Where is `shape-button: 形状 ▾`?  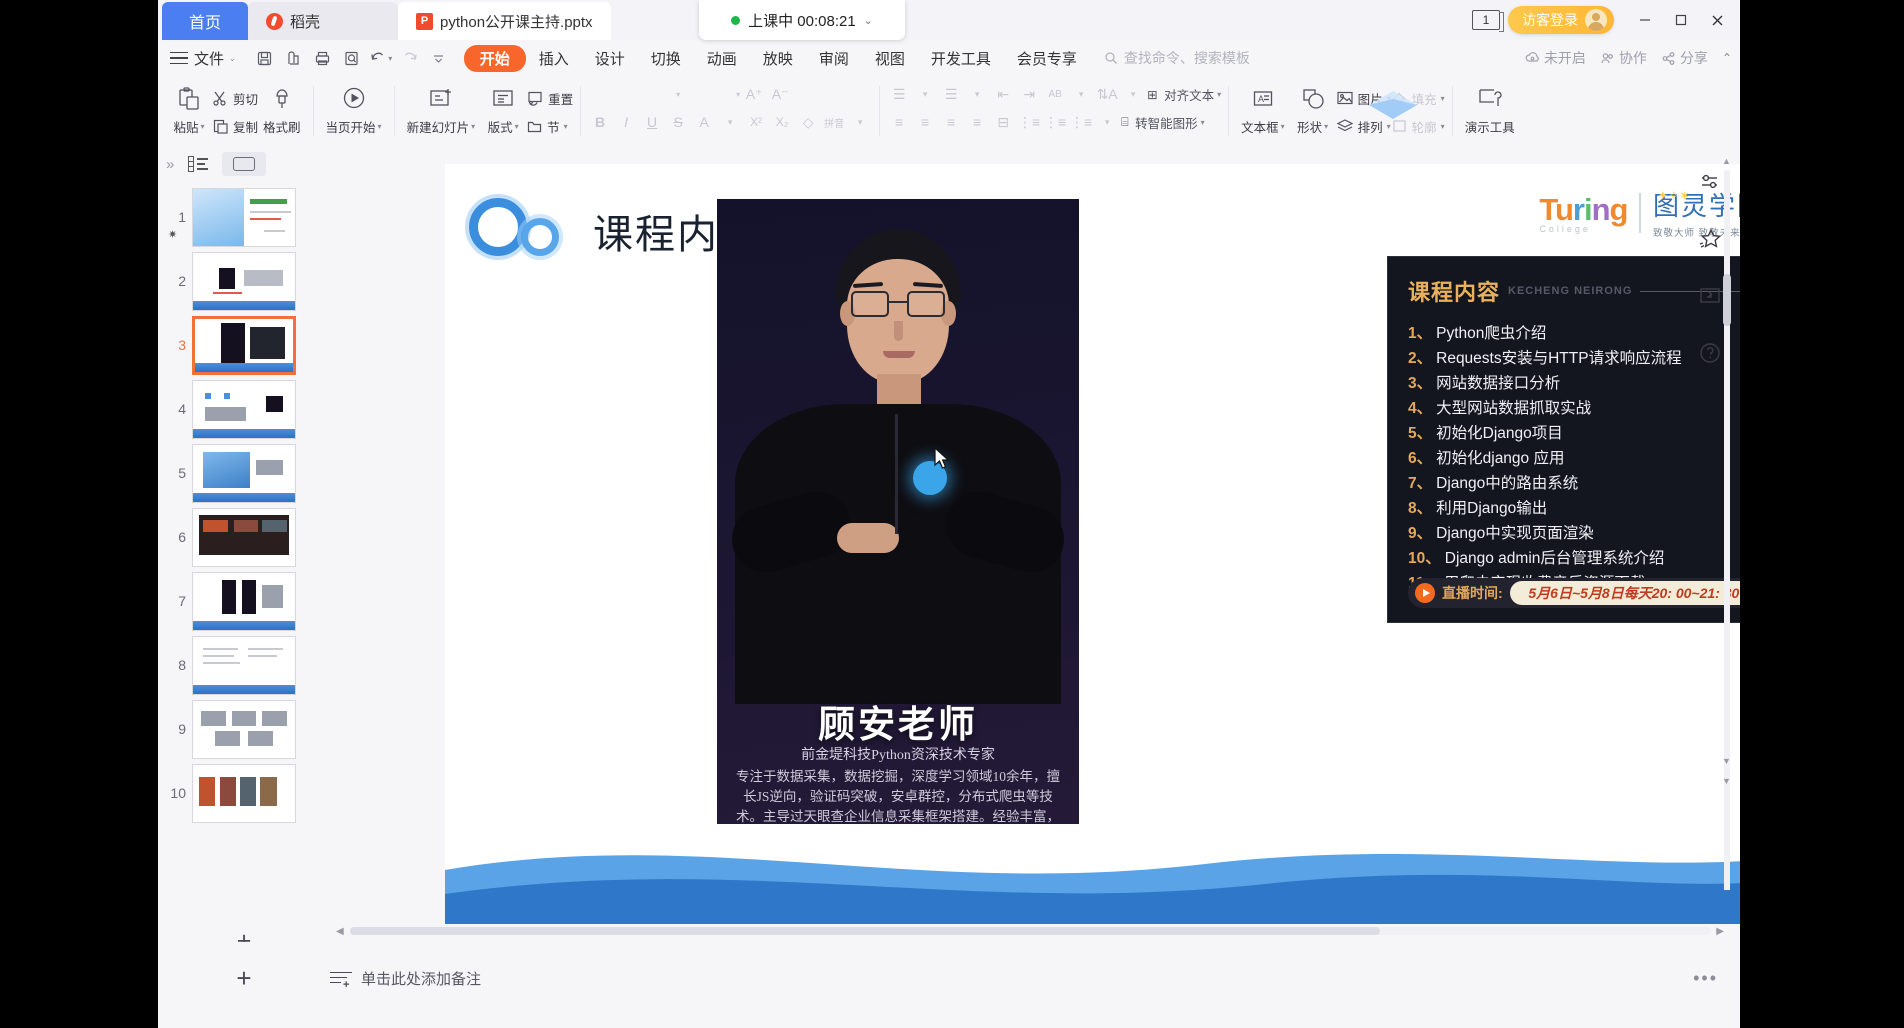 shape-button: 形状 ▾ is located at coordinates (1313, 108).